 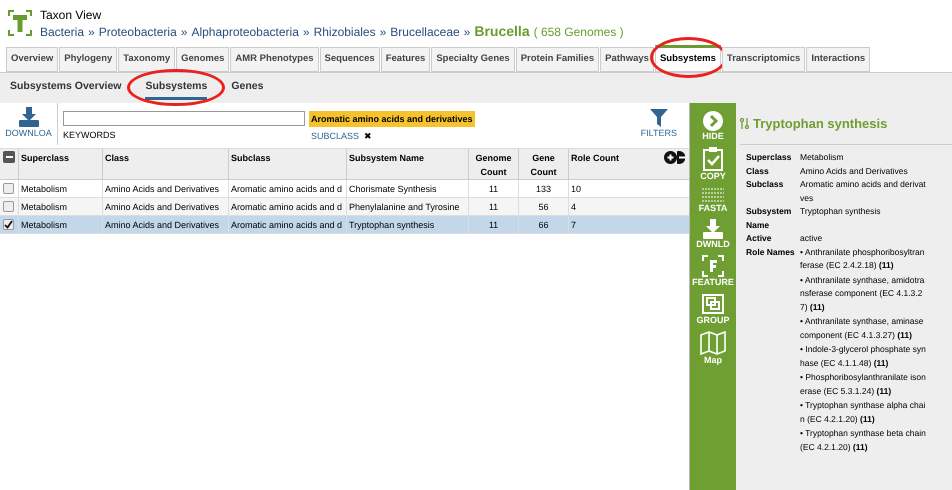 I want to click on tab: Genomes, so click(x=203, y=59).